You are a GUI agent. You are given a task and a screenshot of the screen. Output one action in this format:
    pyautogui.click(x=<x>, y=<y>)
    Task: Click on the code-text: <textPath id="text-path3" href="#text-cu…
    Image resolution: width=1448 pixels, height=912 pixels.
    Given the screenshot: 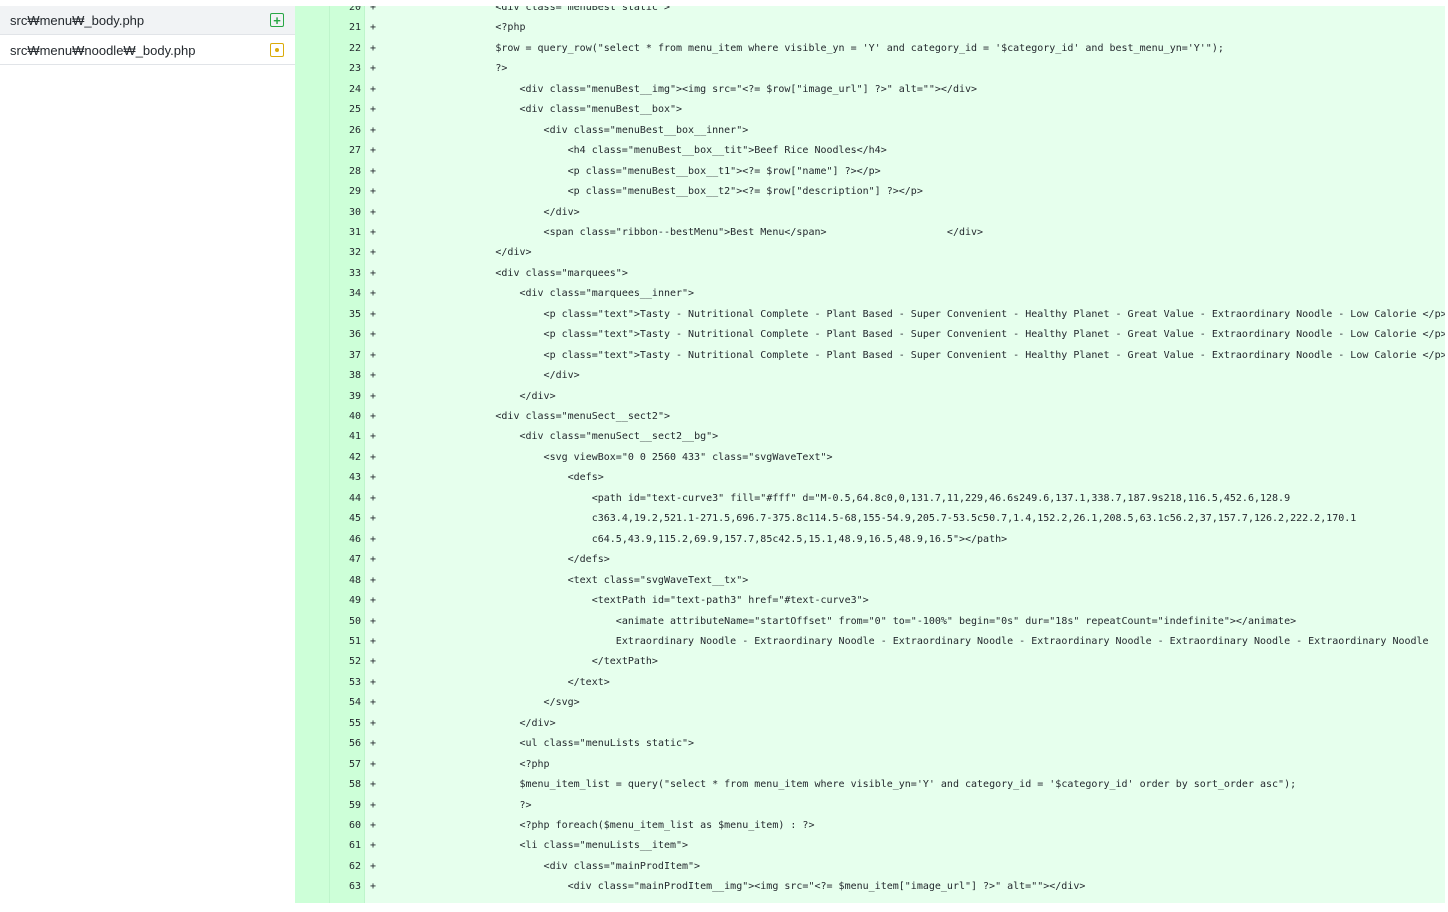 What is the action you would take?
    pyautogui.click(x=730, y=601)
    